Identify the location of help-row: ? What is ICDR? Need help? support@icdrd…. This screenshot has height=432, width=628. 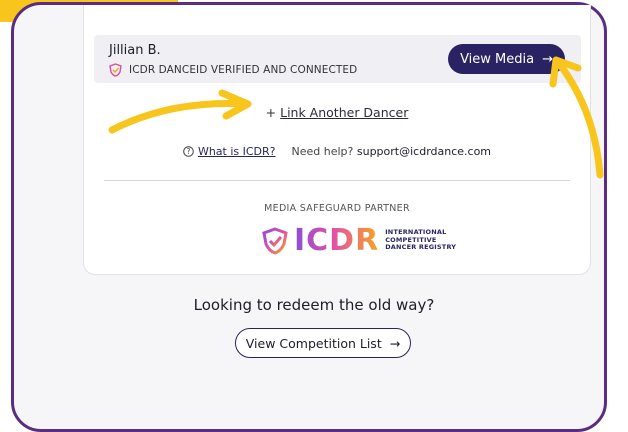
(337, 151).